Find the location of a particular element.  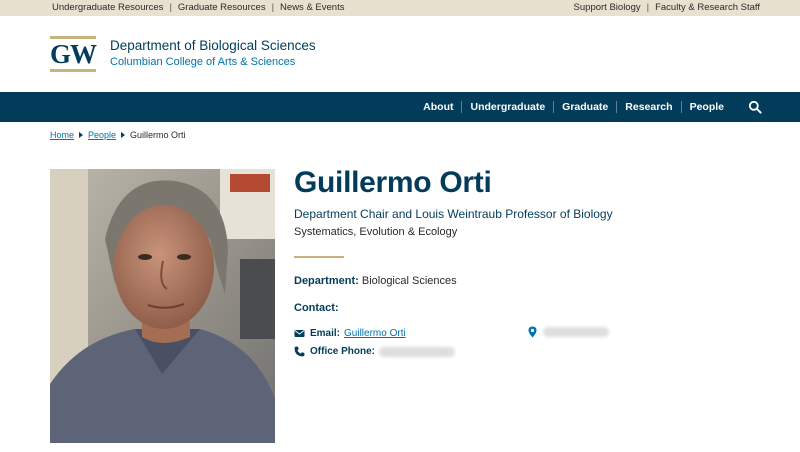

logo-bar is located at coordinates (73, 70).